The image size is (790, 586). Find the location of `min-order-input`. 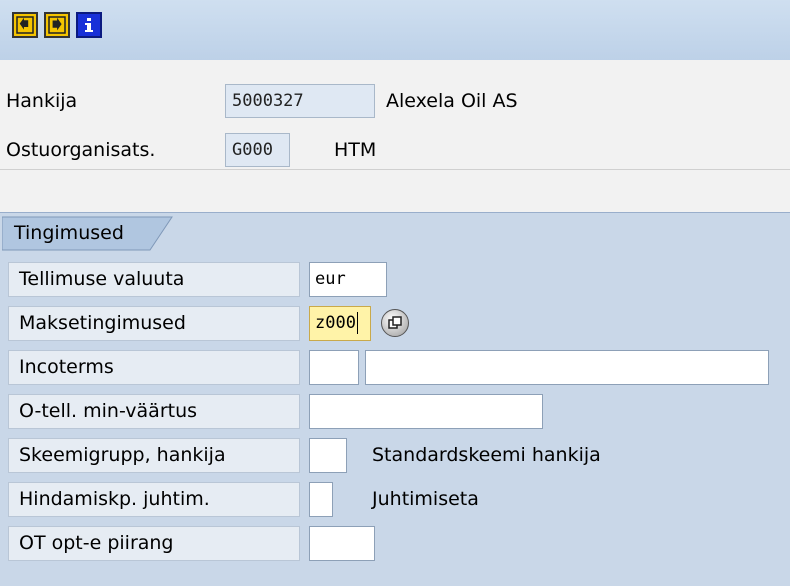

min-order-input is located at coordinates (426, 411).